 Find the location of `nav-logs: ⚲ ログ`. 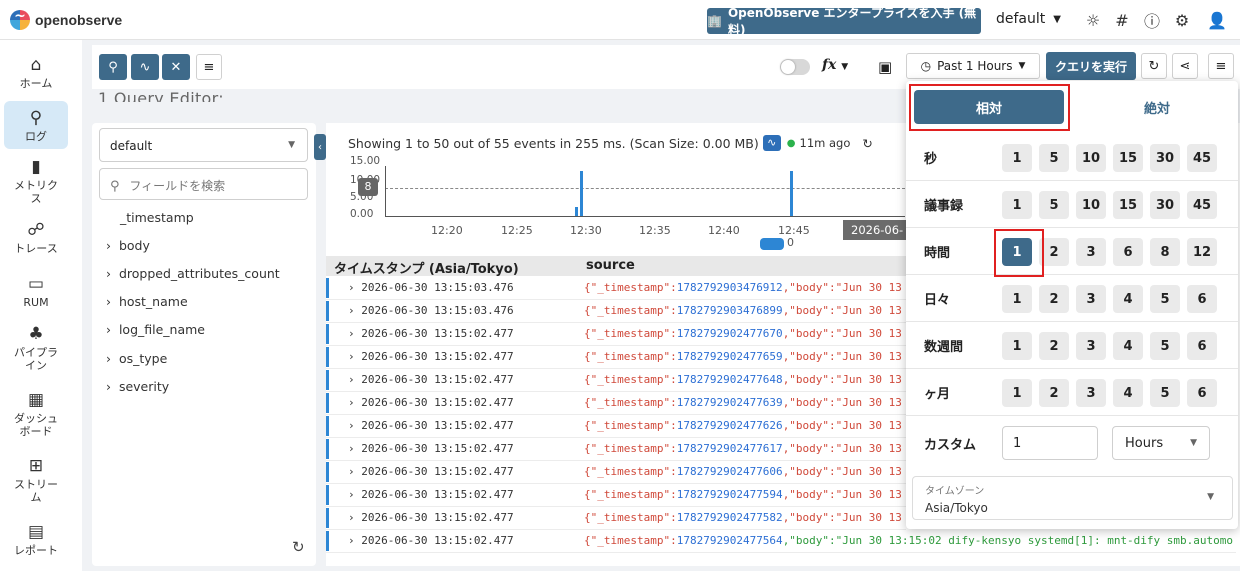

nav-logs: ⚲ ログ is located at coordinates (36, 125).